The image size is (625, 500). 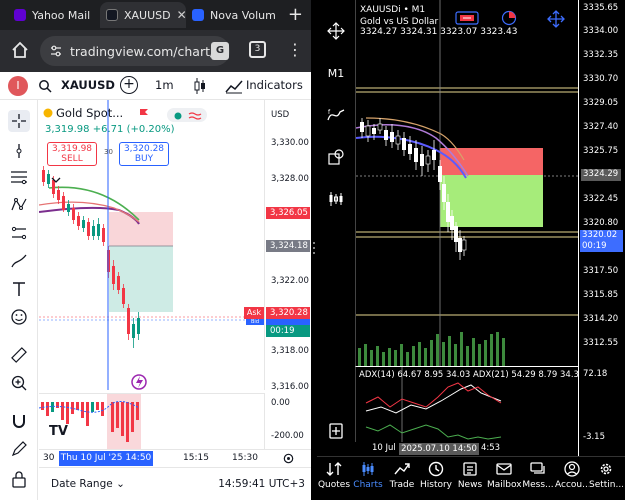 I want to click on tv-bottom-bar: Date Range ⌄ 14:59:41 UTC+3, so click(x=175, y=483).